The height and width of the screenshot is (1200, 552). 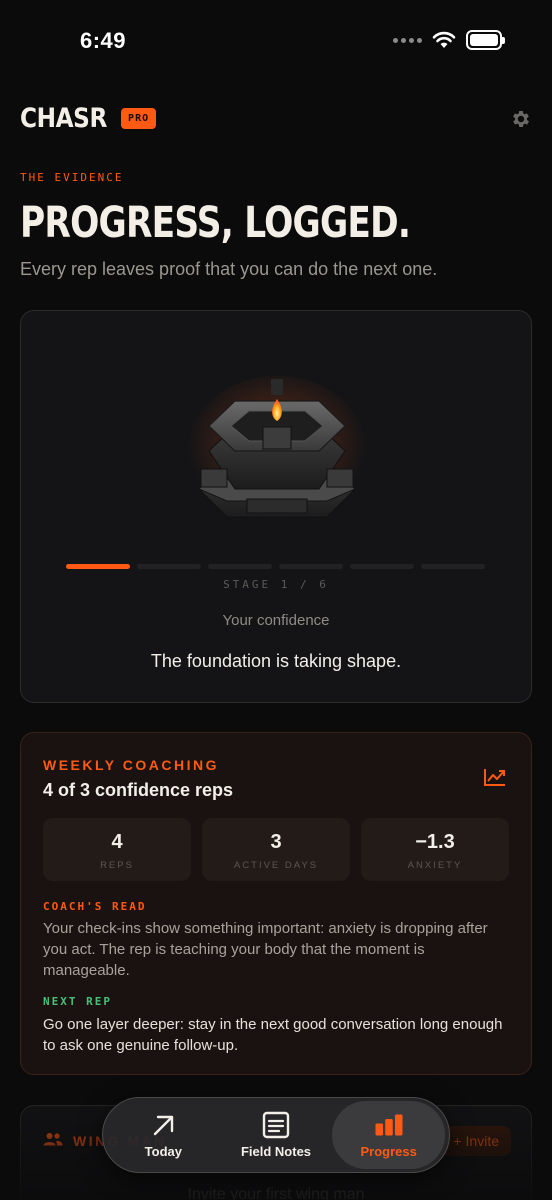 I want to click on gear-icon, so click(x=521, y=119).